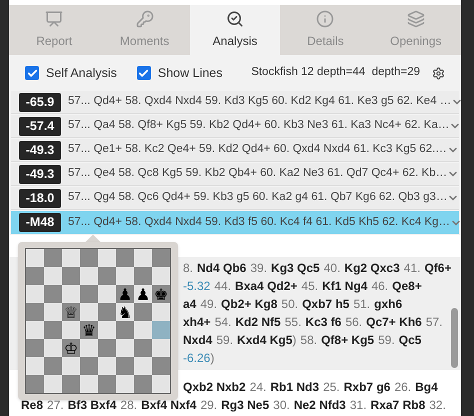 This screenshot has width=474, height=416. Describe the element at coordinates (358, 405) in the screenshot. I see `move-number: 31.` at that location.